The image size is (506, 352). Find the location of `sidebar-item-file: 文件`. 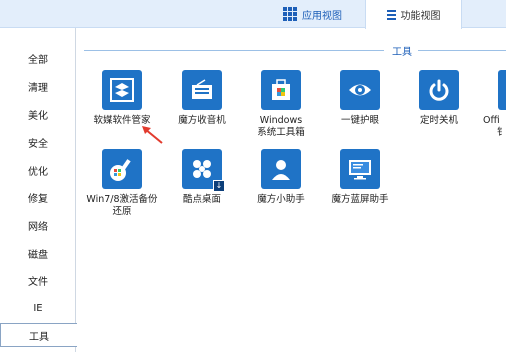

sidebar-item-file: 文件 is located at coordinates (38, 280).